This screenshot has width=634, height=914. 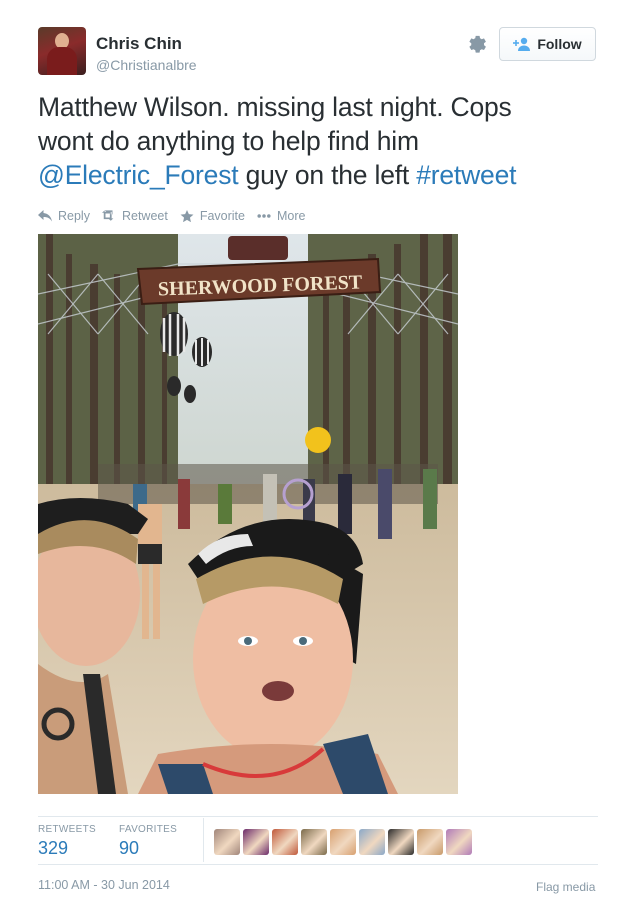 I want to click on more-label: More, so click(x=291, y=216).